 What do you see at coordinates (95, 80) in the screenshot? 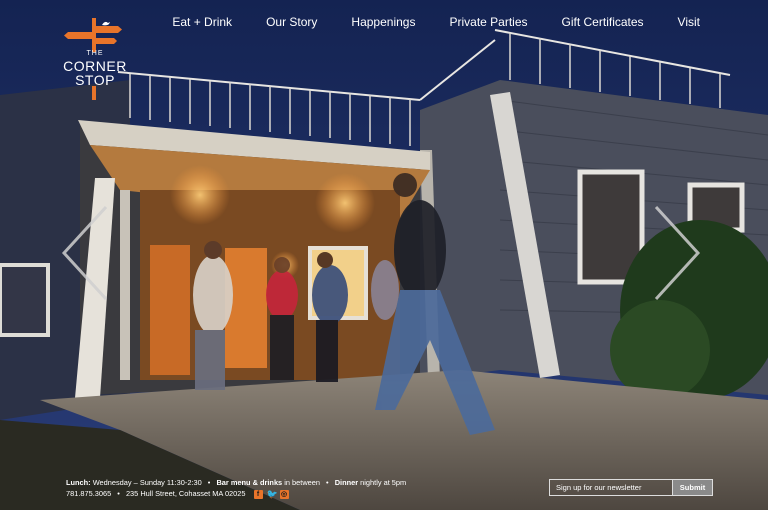
I see `logo-stop: STOP` at bounding box center [95, 80].